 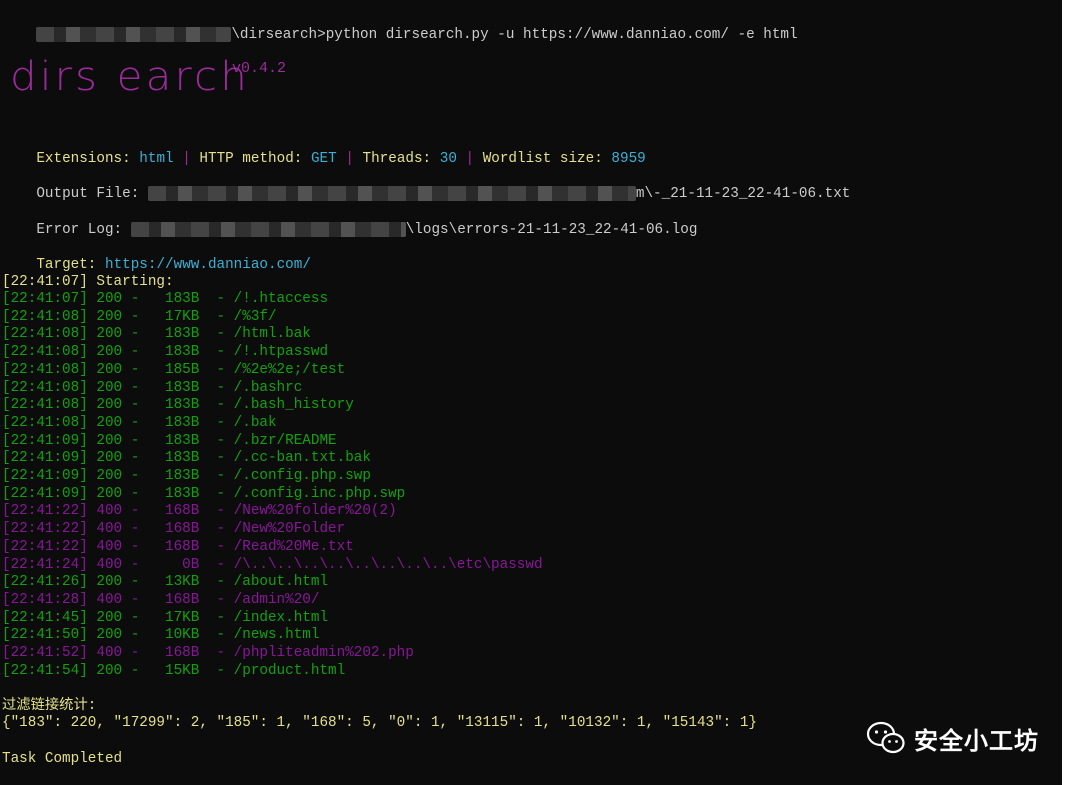 What do you see at coordinates (251, 387) in the screenshot?
I see `result-path: - /.bashrc` at bounding box center [251, 387].